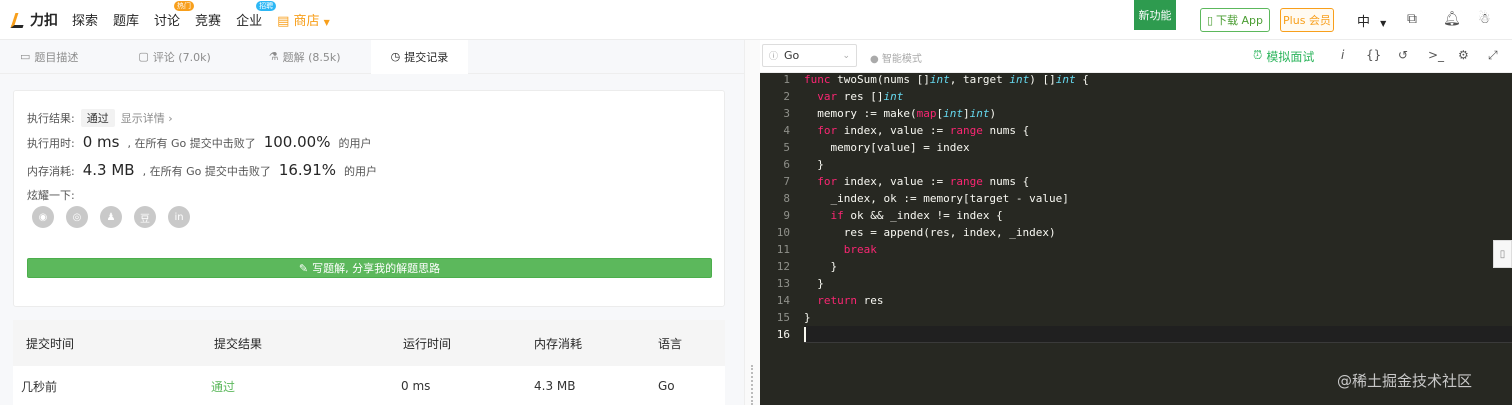 Image resolution: width=1512 pixels, height=406 pixels. I want to click on weibo-icon: ◎, so click(77, 217).